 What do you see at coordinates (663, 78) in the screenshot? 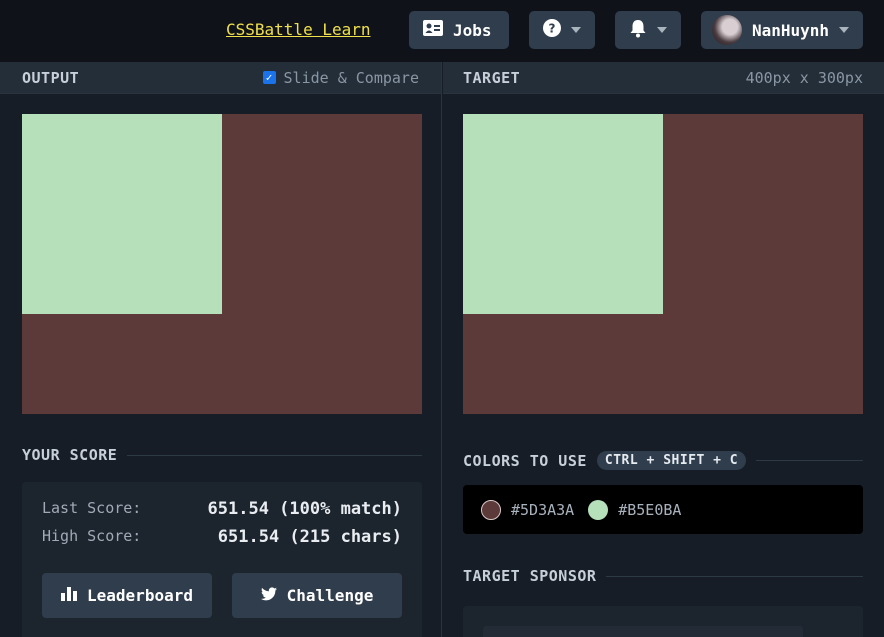
I see `target-header: TARGET 400px x 300px` at bounding box center [663, 78].